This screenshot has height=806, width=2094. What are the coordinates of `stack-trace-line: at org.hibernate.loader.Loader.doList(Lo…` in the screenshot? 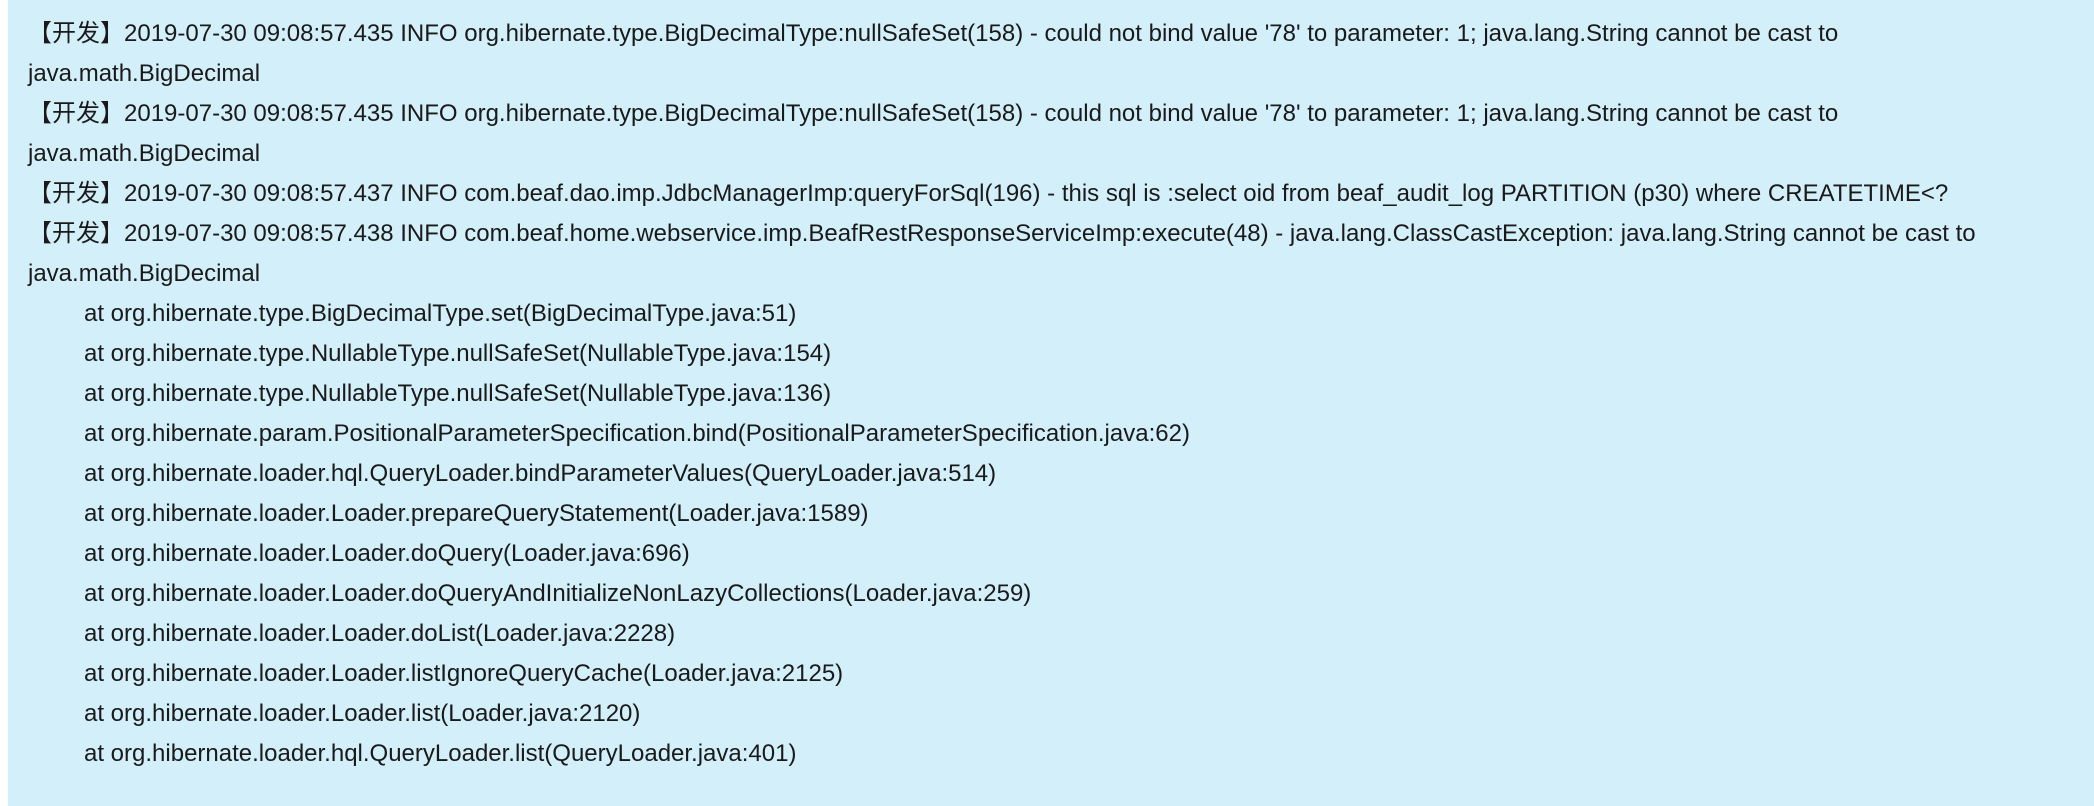 It's located at (380, 633).